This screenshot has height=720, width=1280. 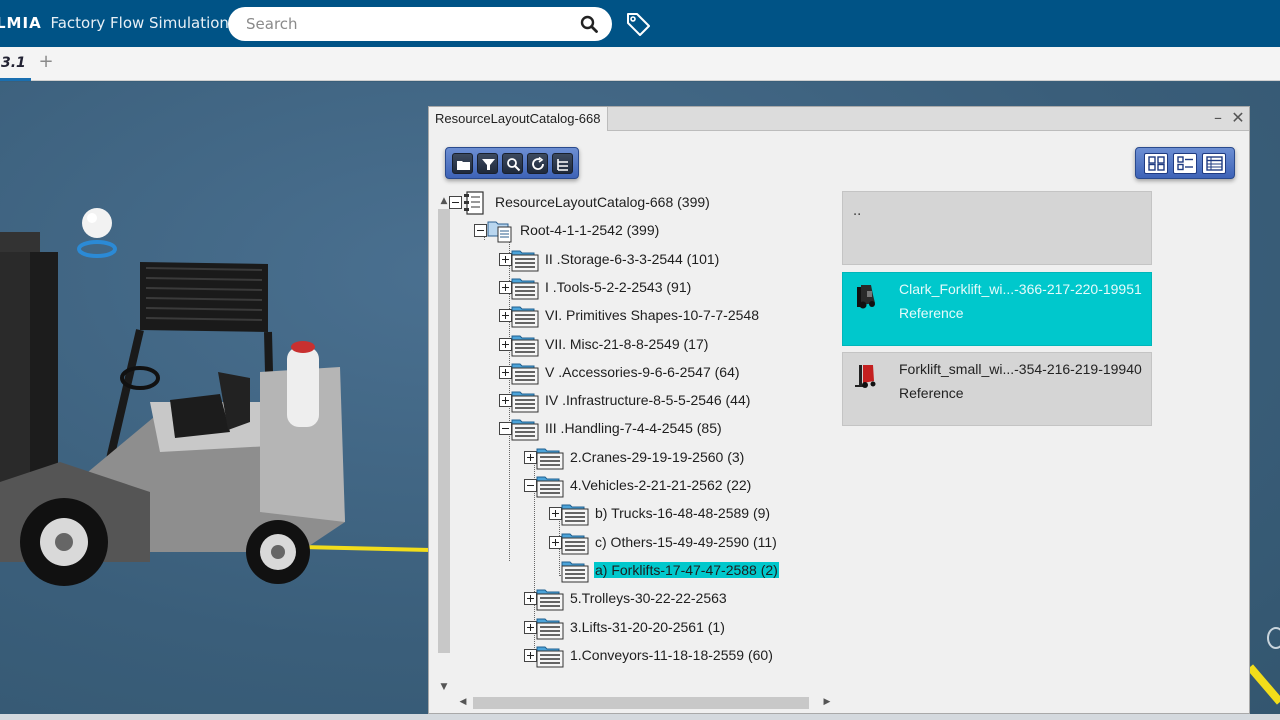 I want to click on tree-node: a) Forklifts-17-47-47-2588 (2), so click(x=689, y=571).